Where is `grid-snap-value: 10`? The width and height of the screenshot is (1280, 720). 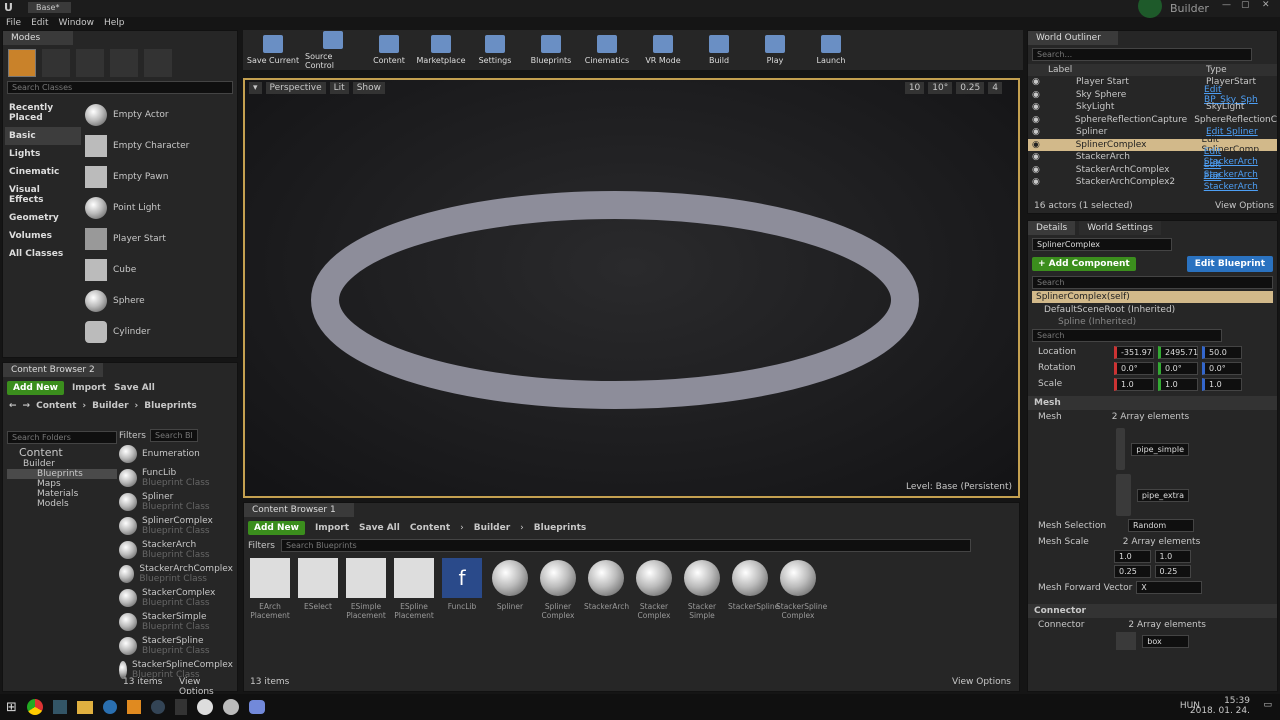 grid-snap-value: 10 is located at coordinates (914, 88).